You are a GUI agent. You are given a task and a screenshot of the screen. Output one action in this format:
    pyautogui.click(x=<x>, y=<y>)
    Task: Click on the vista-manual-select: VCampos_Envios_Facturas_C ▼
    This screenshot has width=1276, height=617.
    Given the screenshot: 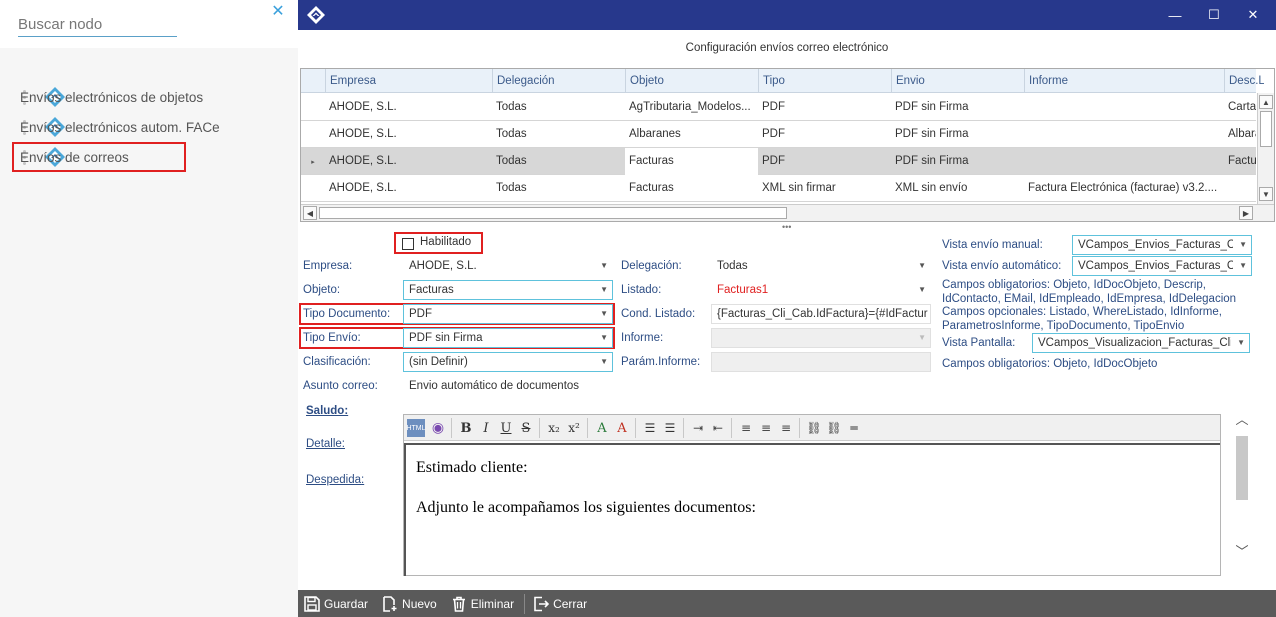 What is the action you would take?
    pyautogui.click(x=1162, y=245)
    